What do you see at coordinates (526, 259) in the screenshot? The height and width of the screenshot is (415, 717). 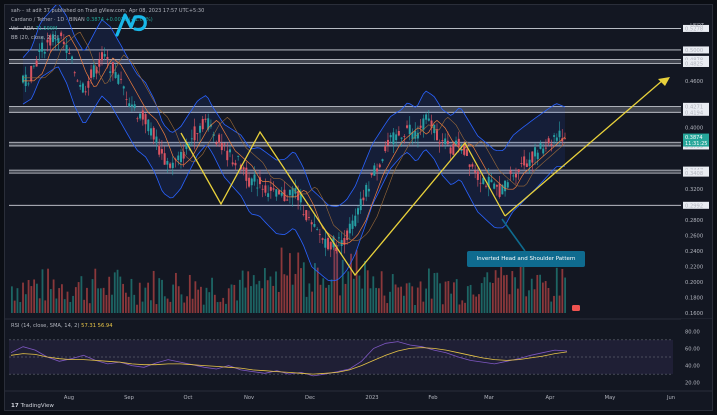 I see `pattern-annotation: Inverted Head and Shoulder Pattern` at bounding box center [526, 259].